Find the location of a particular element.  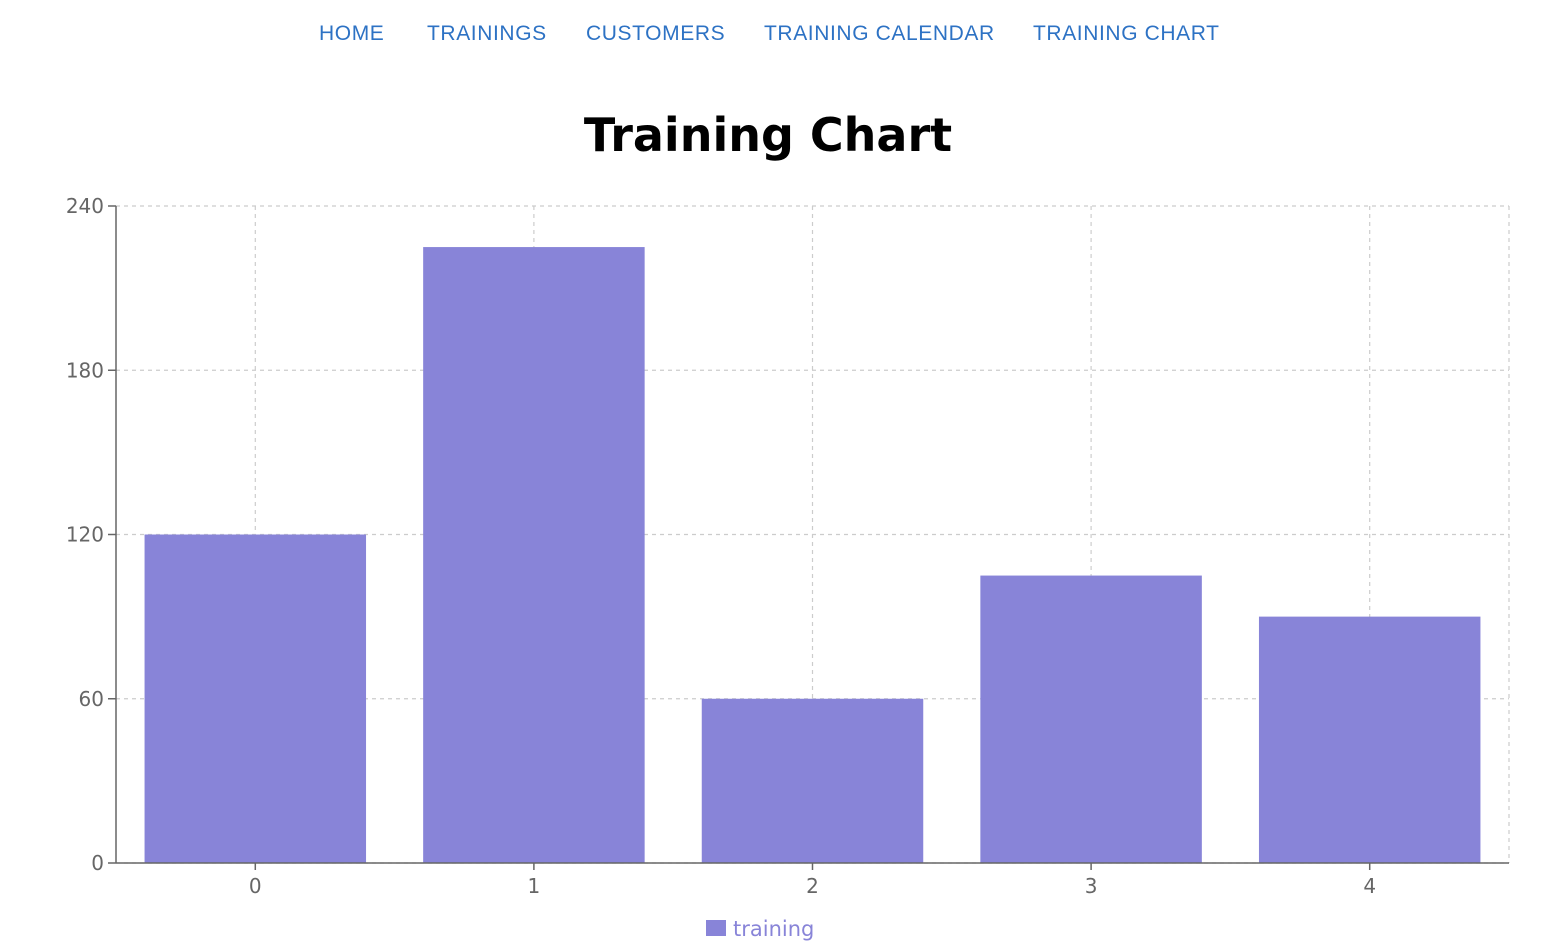

y-tick-label: 0 is located at coordinates (97, 863).